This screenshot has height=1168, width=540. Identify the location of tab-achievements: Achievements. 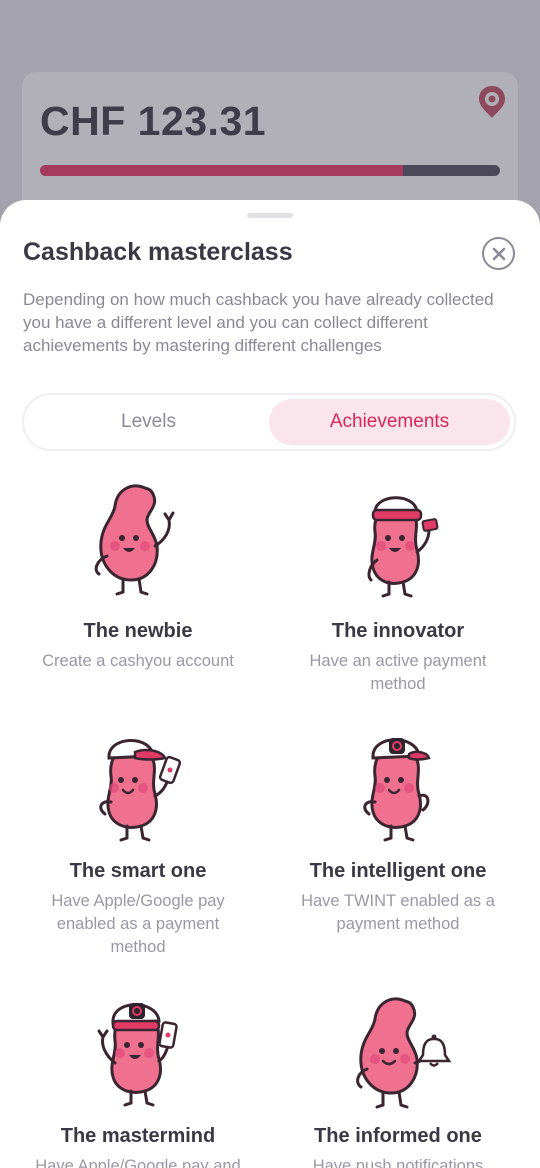
(389, 422).